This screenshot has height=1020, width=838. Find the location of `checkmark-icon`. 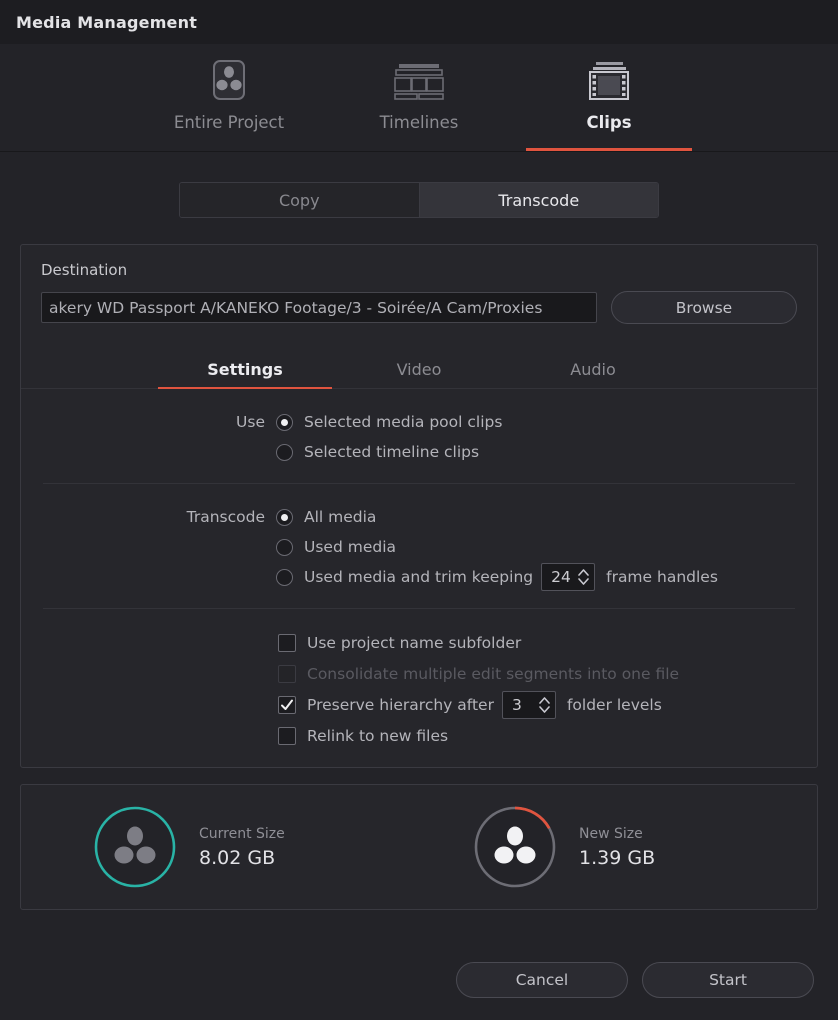

checkmark-icon is located at coordinates (287, 704).